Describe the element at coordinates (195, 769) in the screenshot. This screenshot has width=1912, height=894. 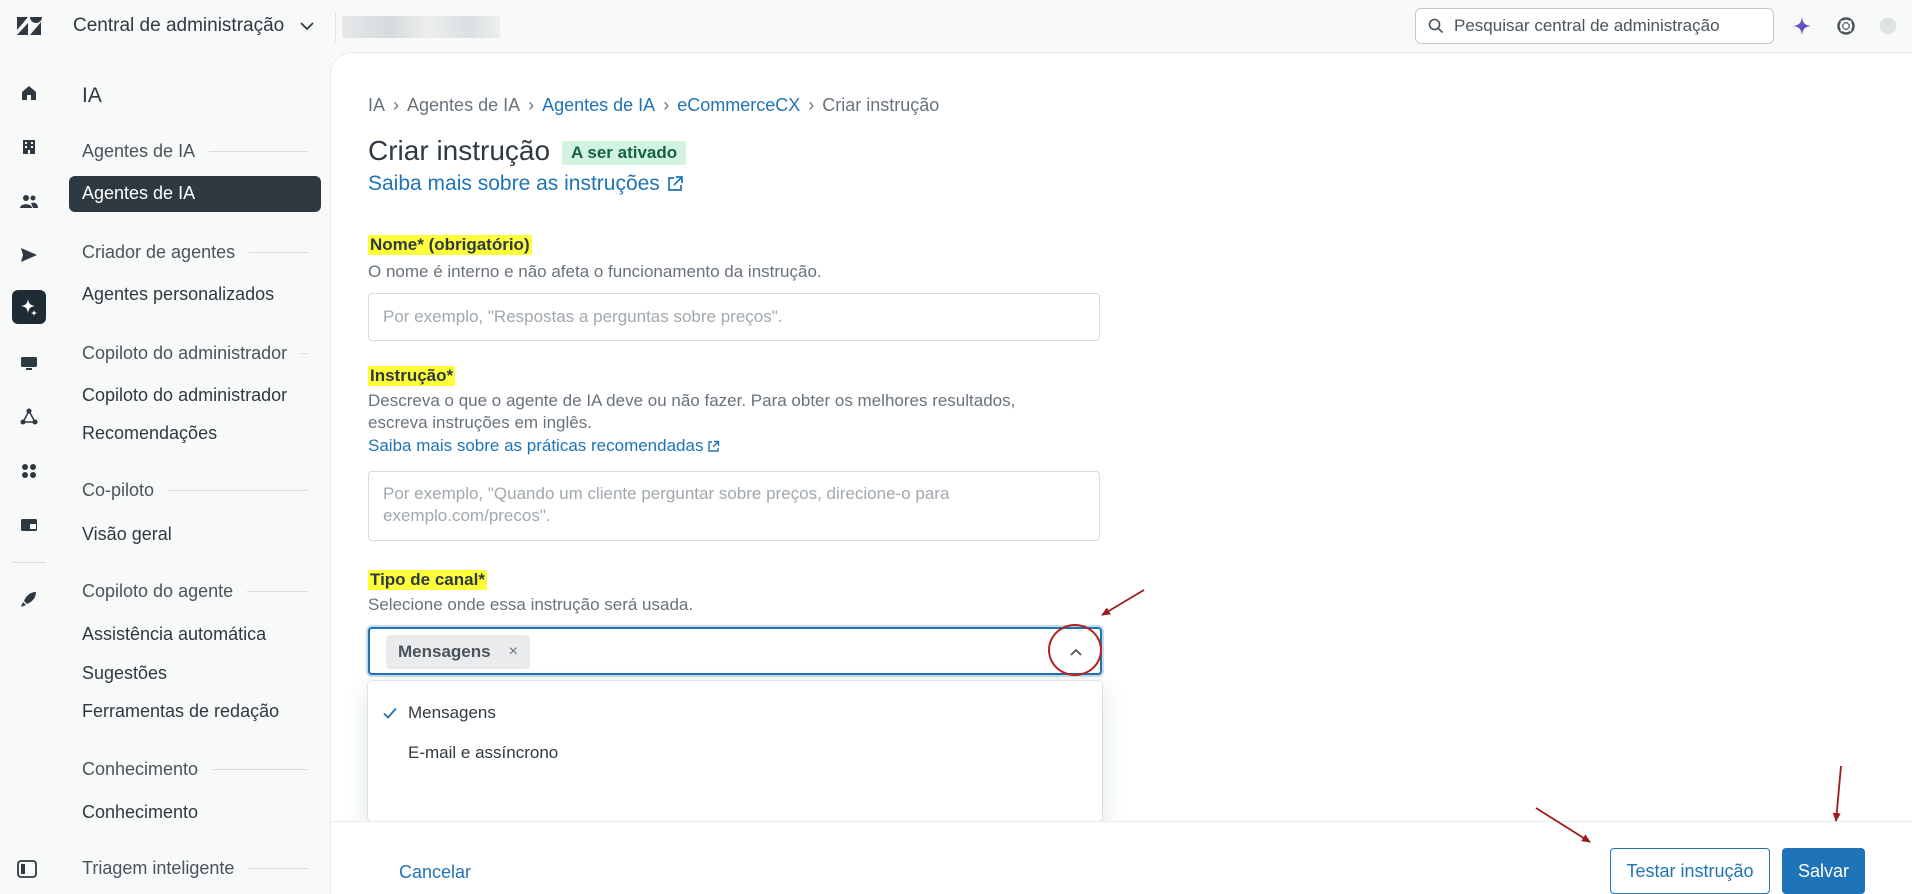
I see `nav-section-conhecimento: Conhecimento` at that location.